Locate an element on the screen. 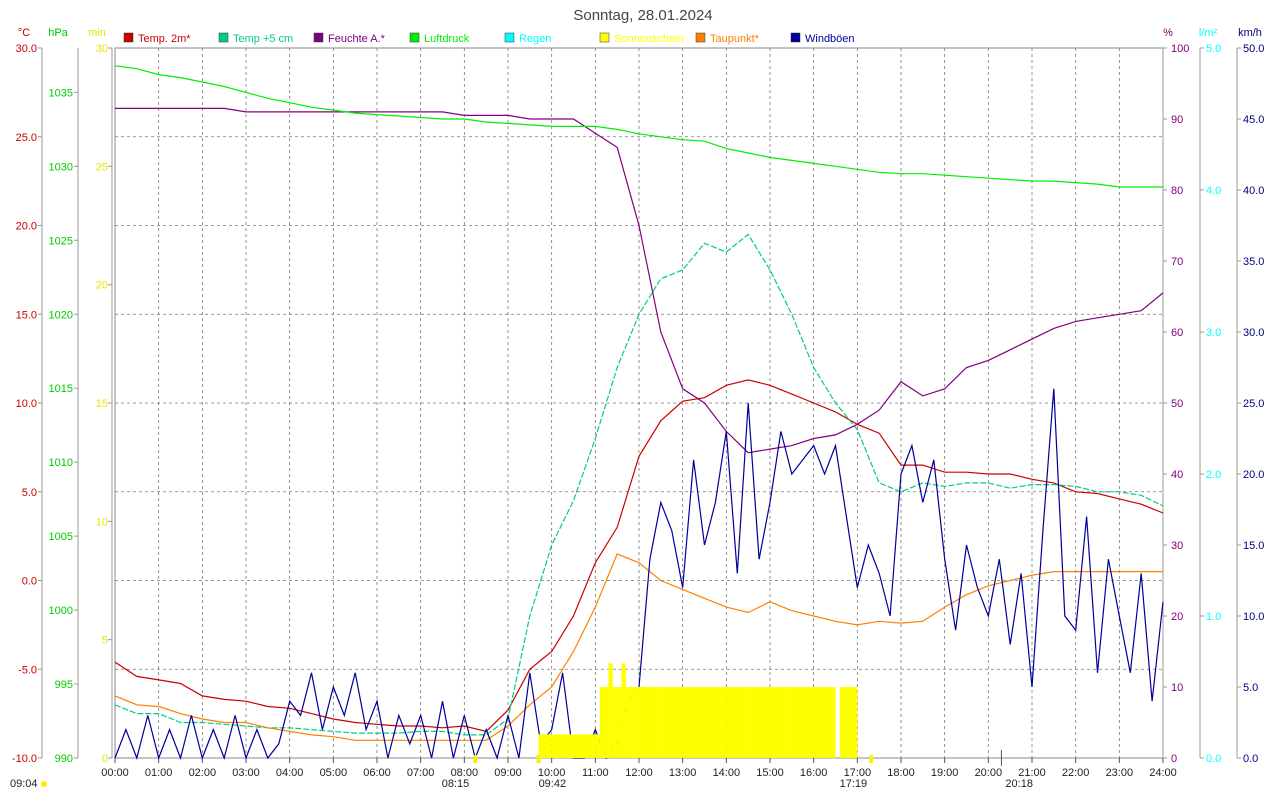 The height and width of the screenshot is (796, 1280). humidity-tick-label: 0 is located at coordinates (1174, 759).